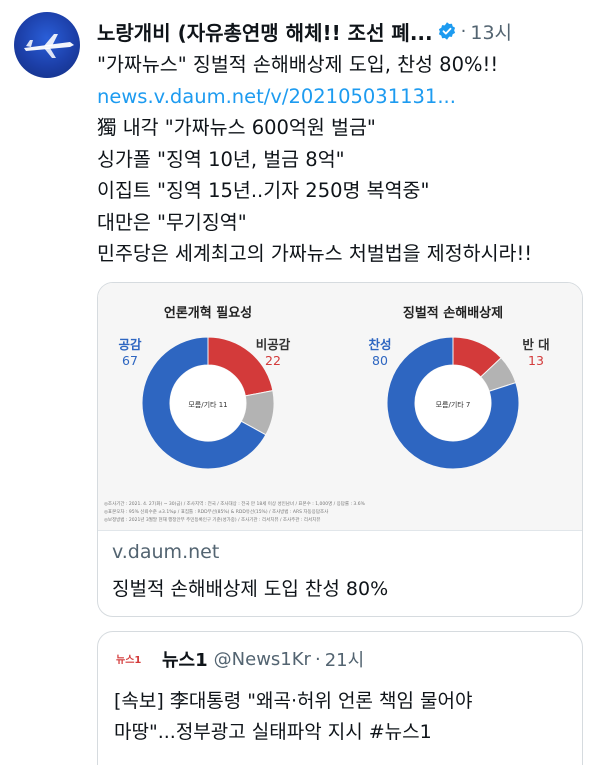  Describe the element at coordinates (130, 360) in the screenshot. I see `data-label: 67` at that location.